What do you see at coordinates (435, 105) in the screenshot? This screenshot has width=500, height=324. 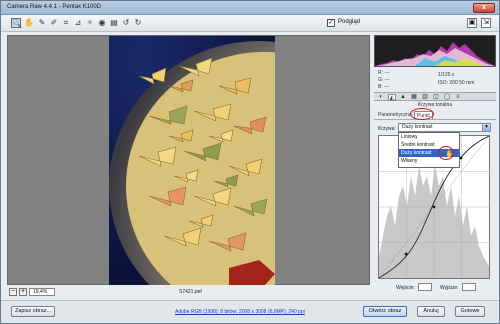 I see `section-title: Krzywa tonalna` at bounding box center [435, 105].